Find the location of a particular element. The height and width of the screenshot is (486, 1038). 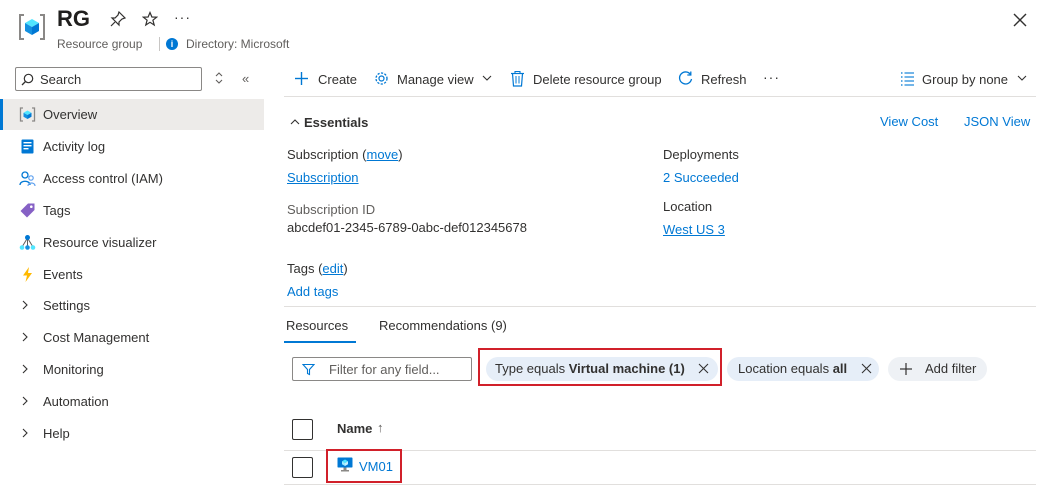

json-view-link: JSON View is located at coordinates (997, 121).